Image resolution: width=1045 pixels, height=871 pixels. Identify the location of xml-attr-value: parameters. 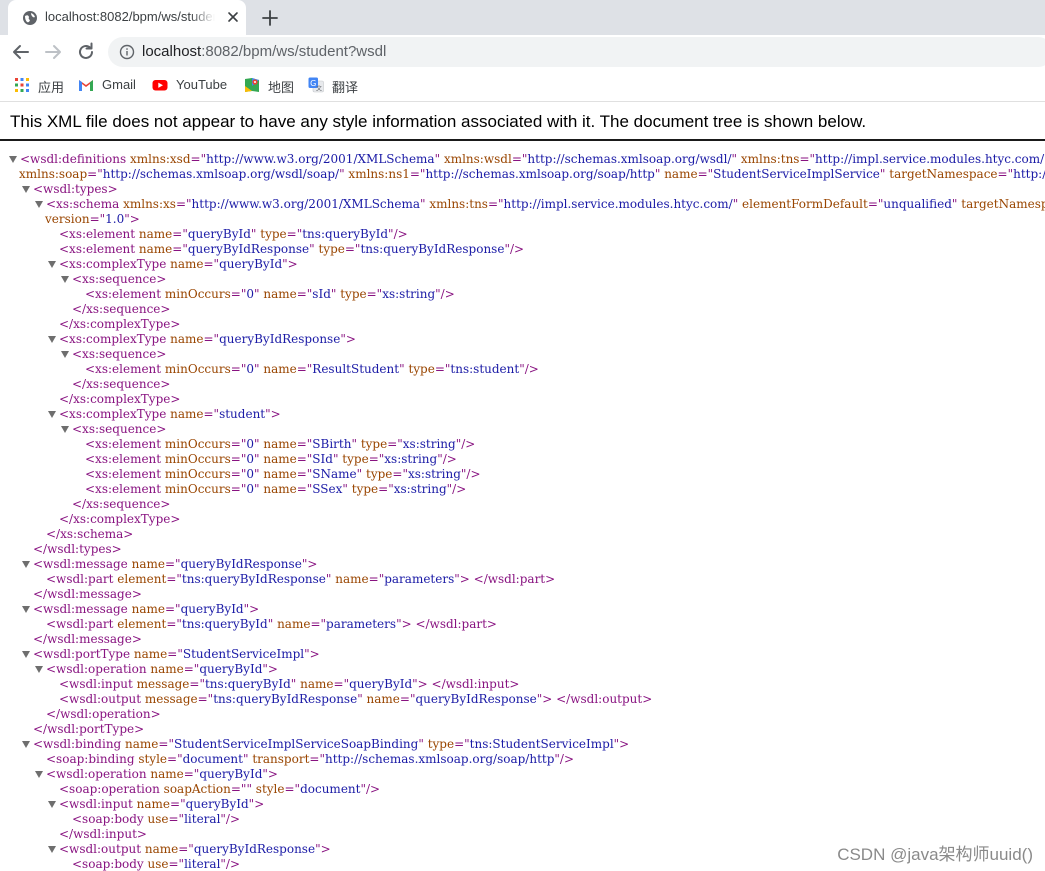
(419, 579).